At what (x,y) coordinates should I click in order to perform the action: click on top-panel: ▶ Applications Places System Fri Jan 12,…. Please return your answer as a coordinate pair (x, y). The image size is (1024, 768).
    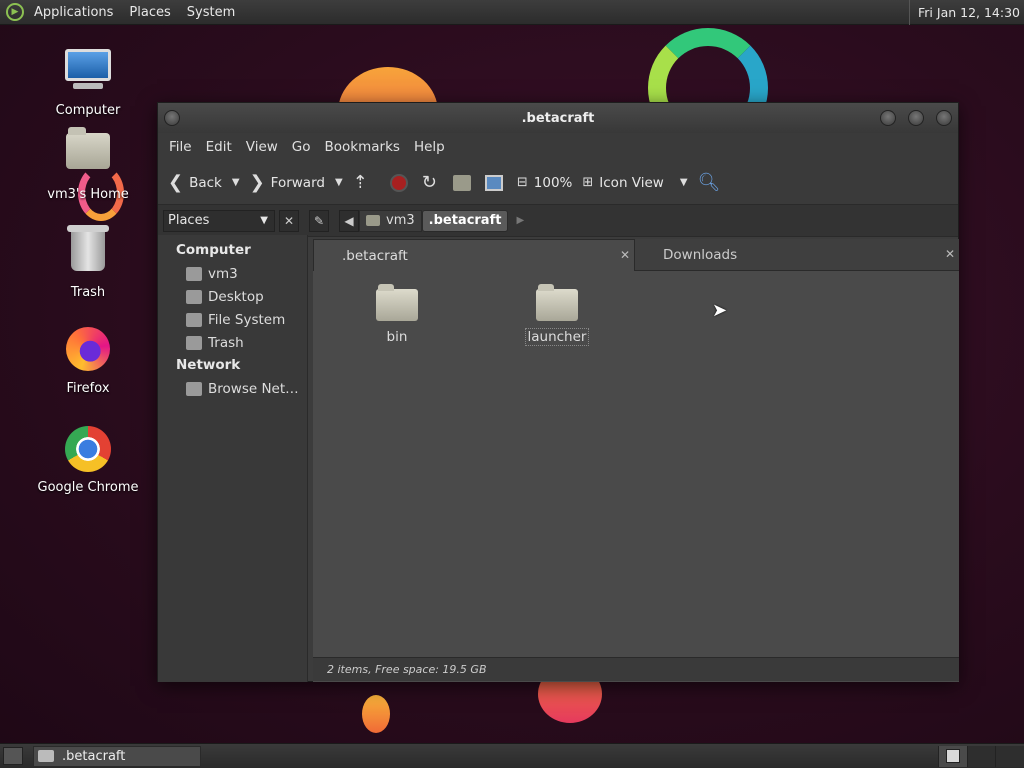
    Looking at the image, I should click on (512, 12).